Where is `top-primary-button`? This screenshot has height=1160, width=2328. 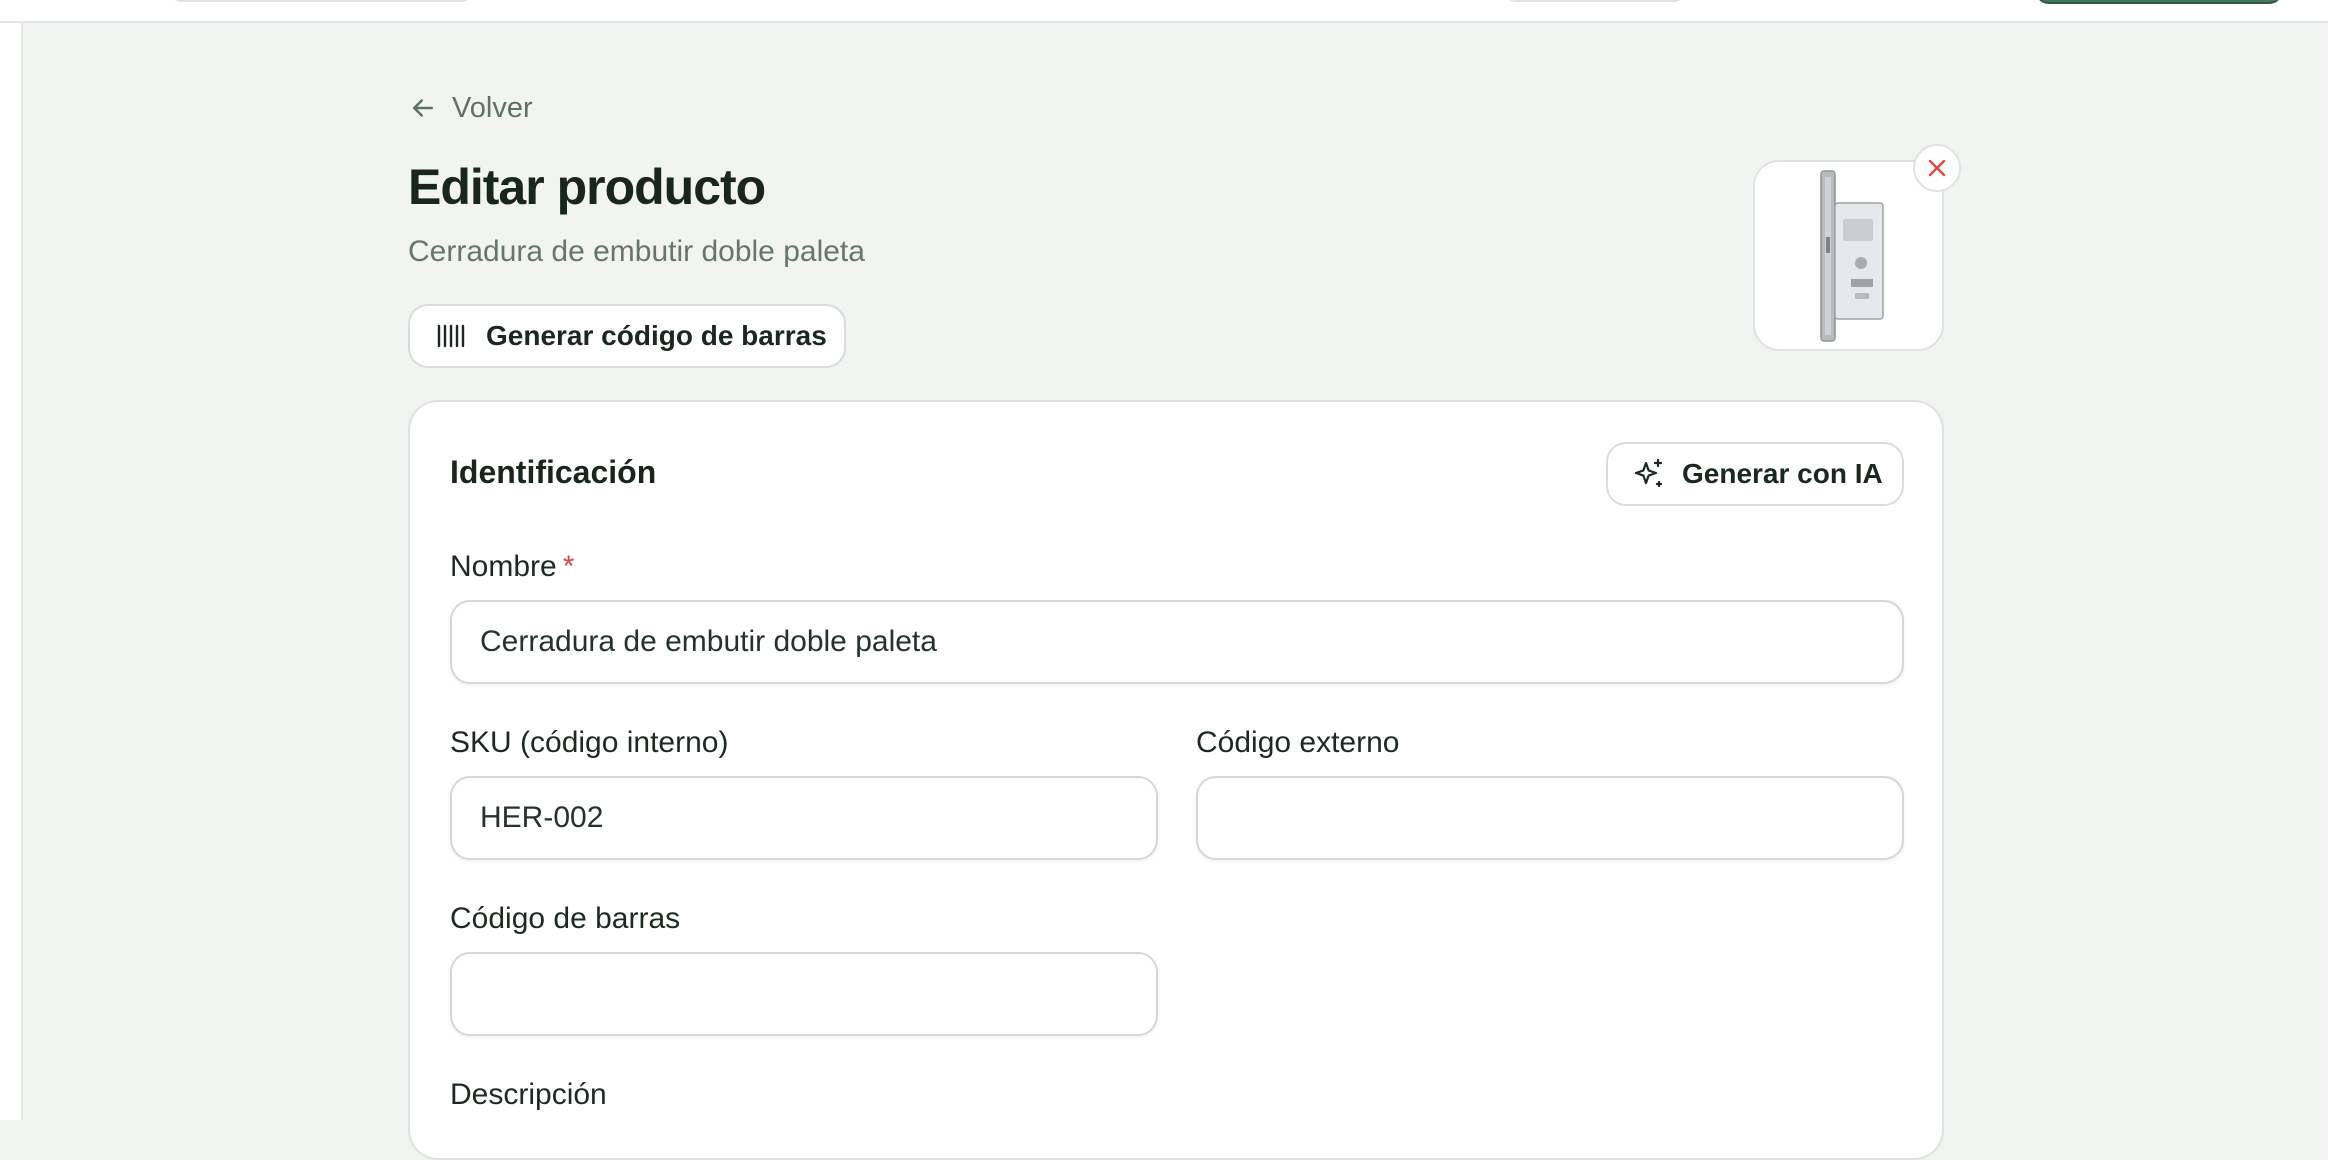
top-primary-button is located at coordinates (2159, 2).